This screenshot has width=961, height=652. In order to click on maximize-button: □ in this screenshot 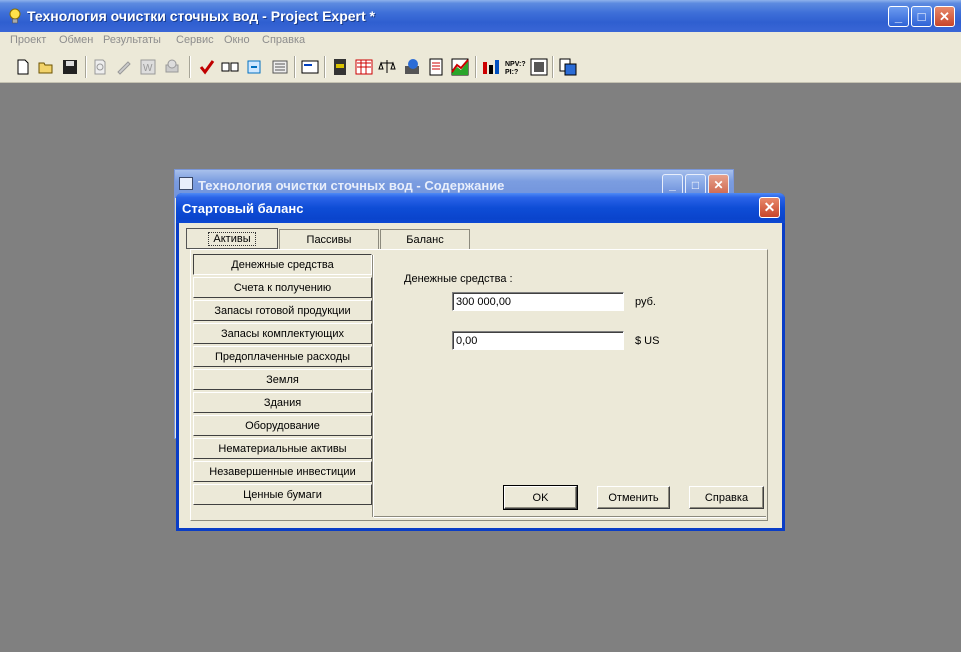, I will do `click(921, 16)`.